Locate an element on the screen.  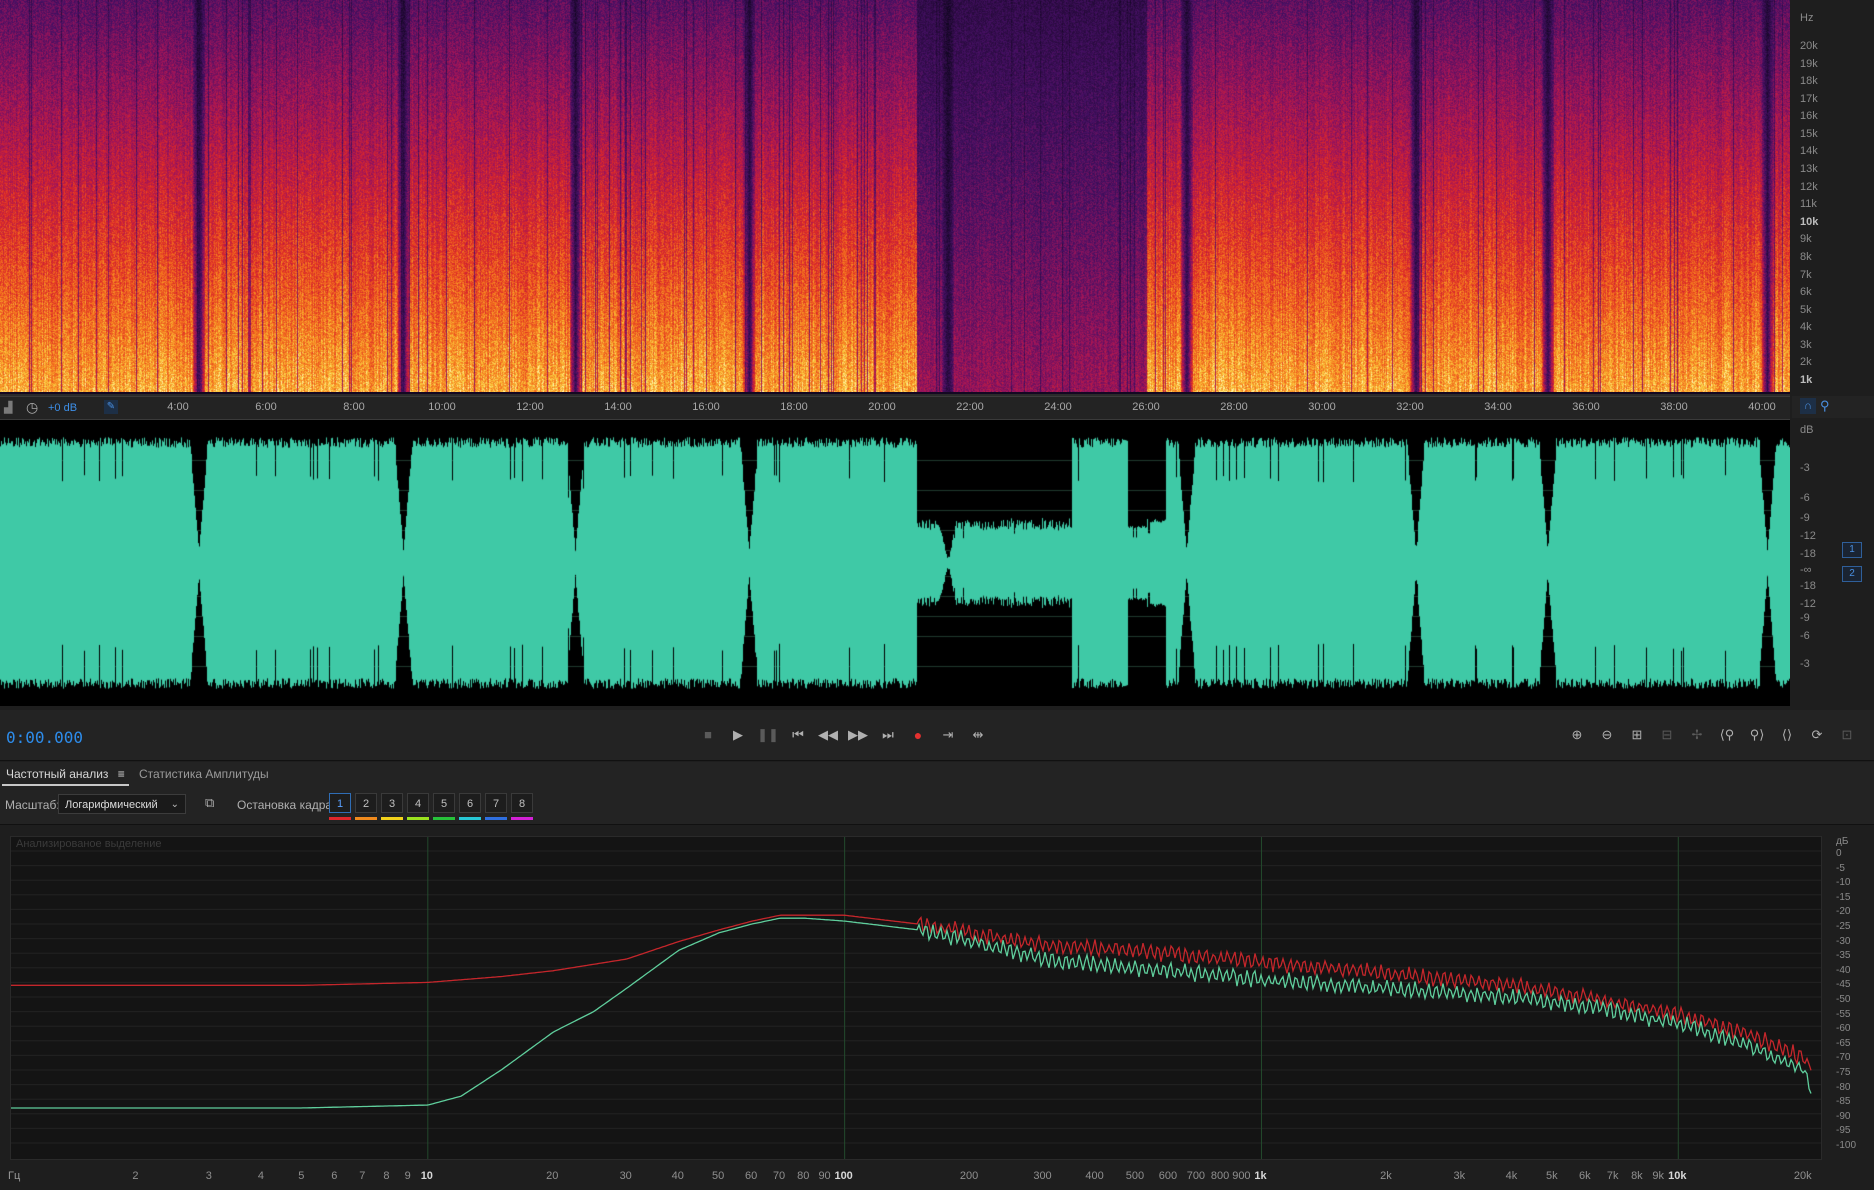
hz-tick-label: 9k is located at coordinates (1806, 239).